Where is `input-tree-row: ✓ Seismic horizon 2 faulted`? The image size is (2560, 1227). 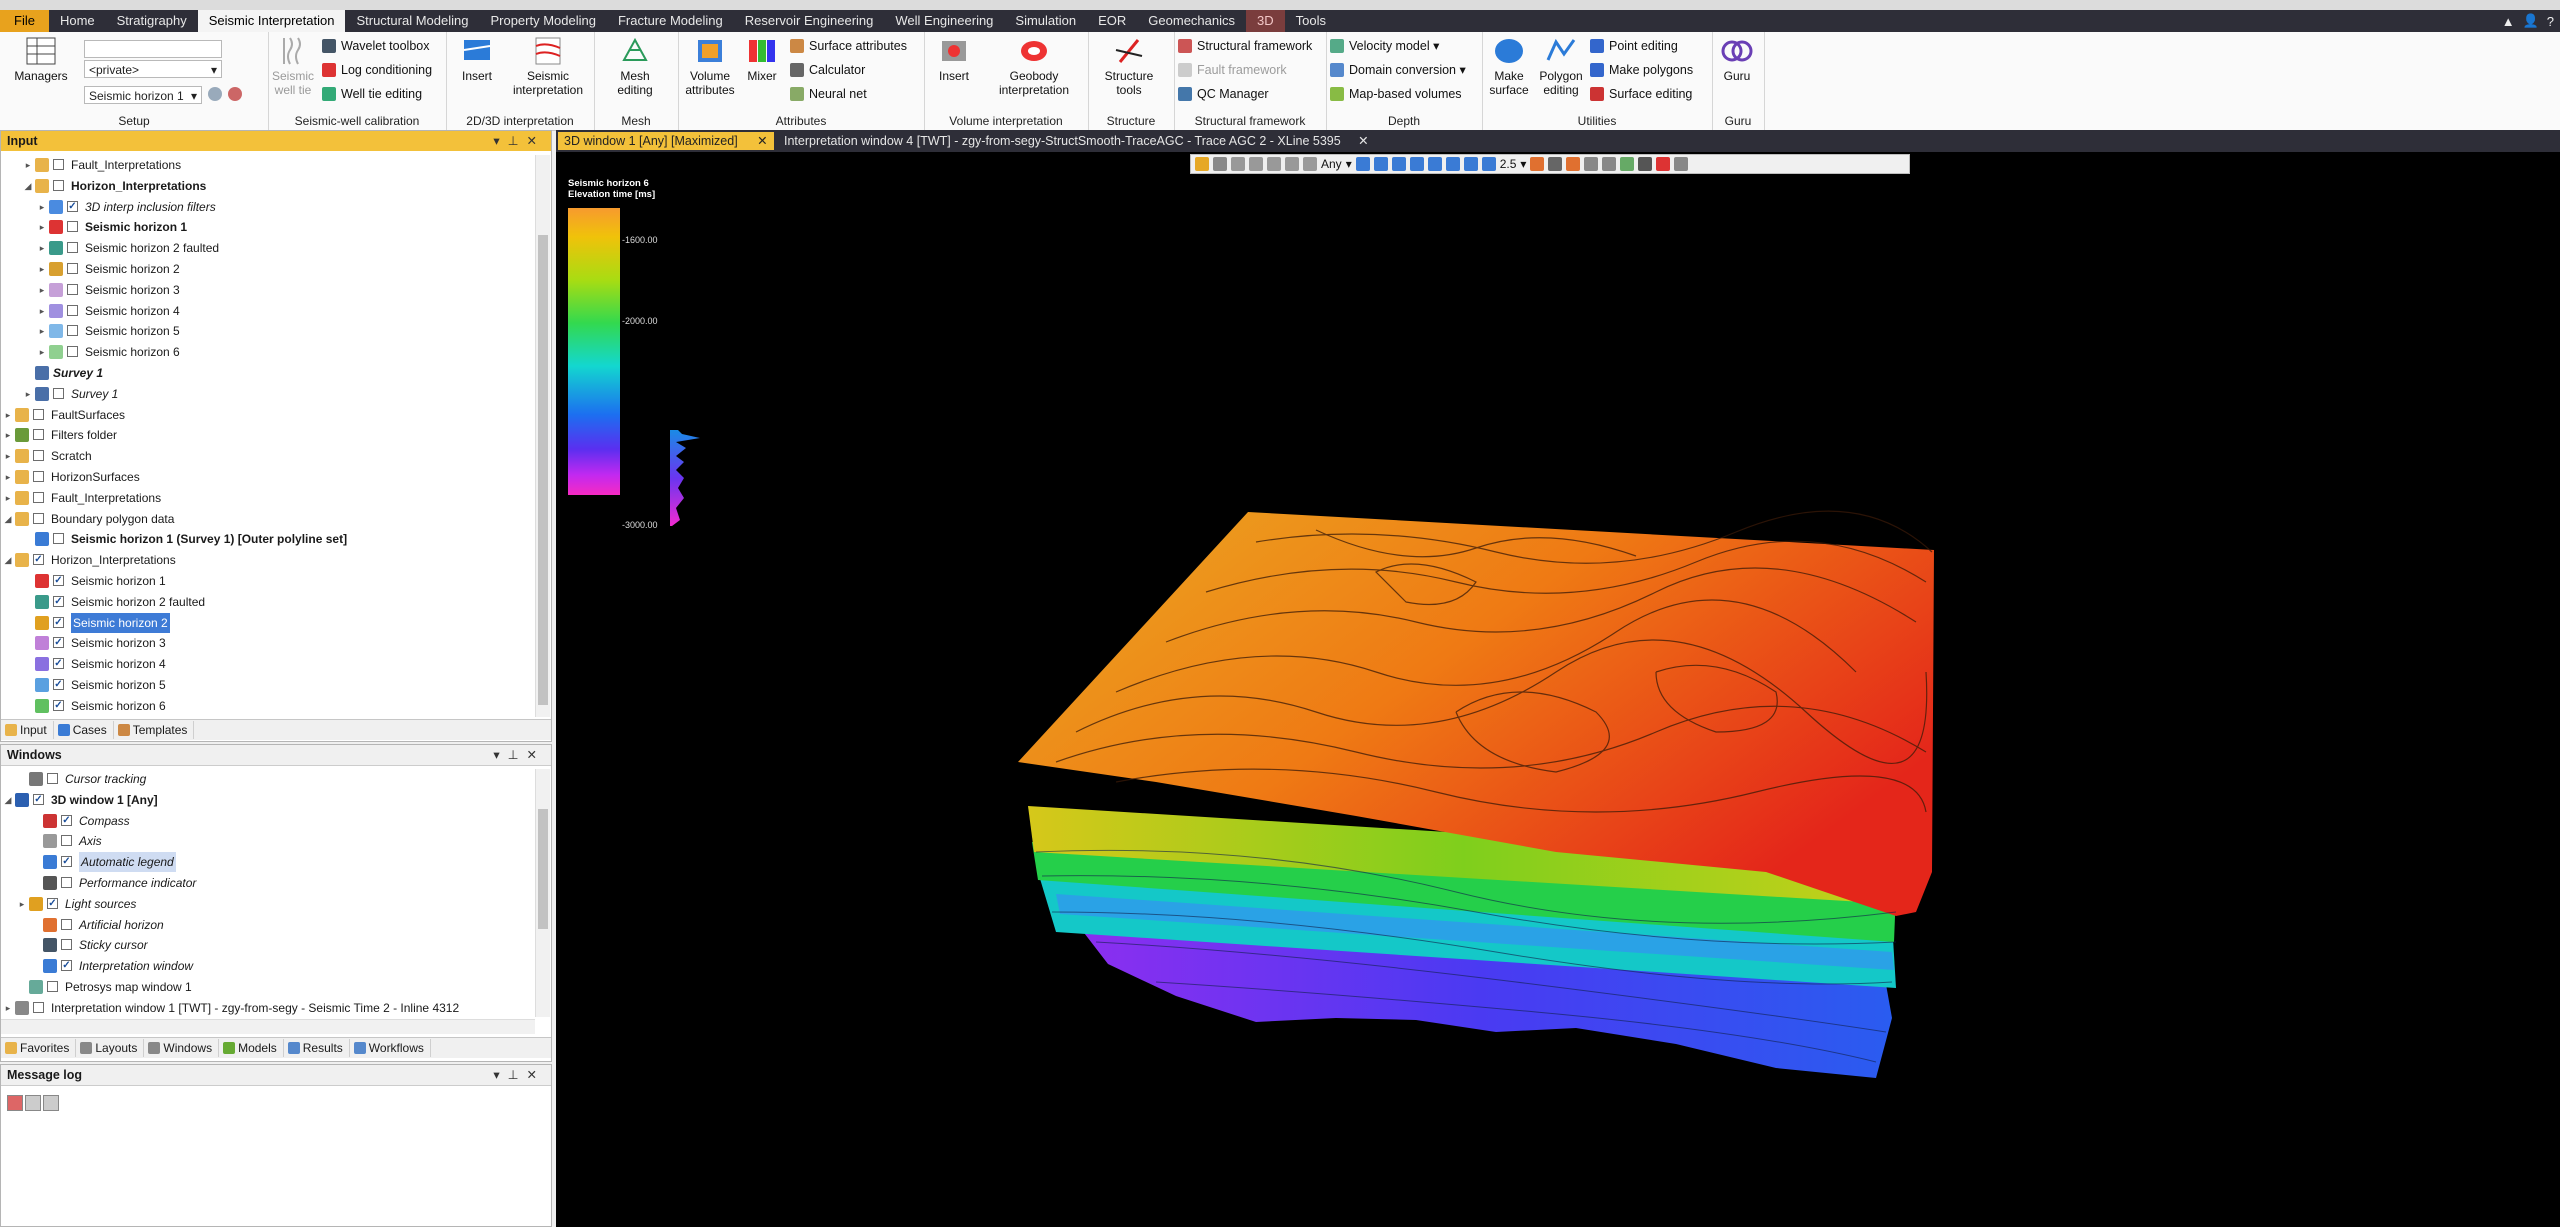
input-tree-row: ✓ Seismic horizon 2 faulted is located at coordinates (268, 602).